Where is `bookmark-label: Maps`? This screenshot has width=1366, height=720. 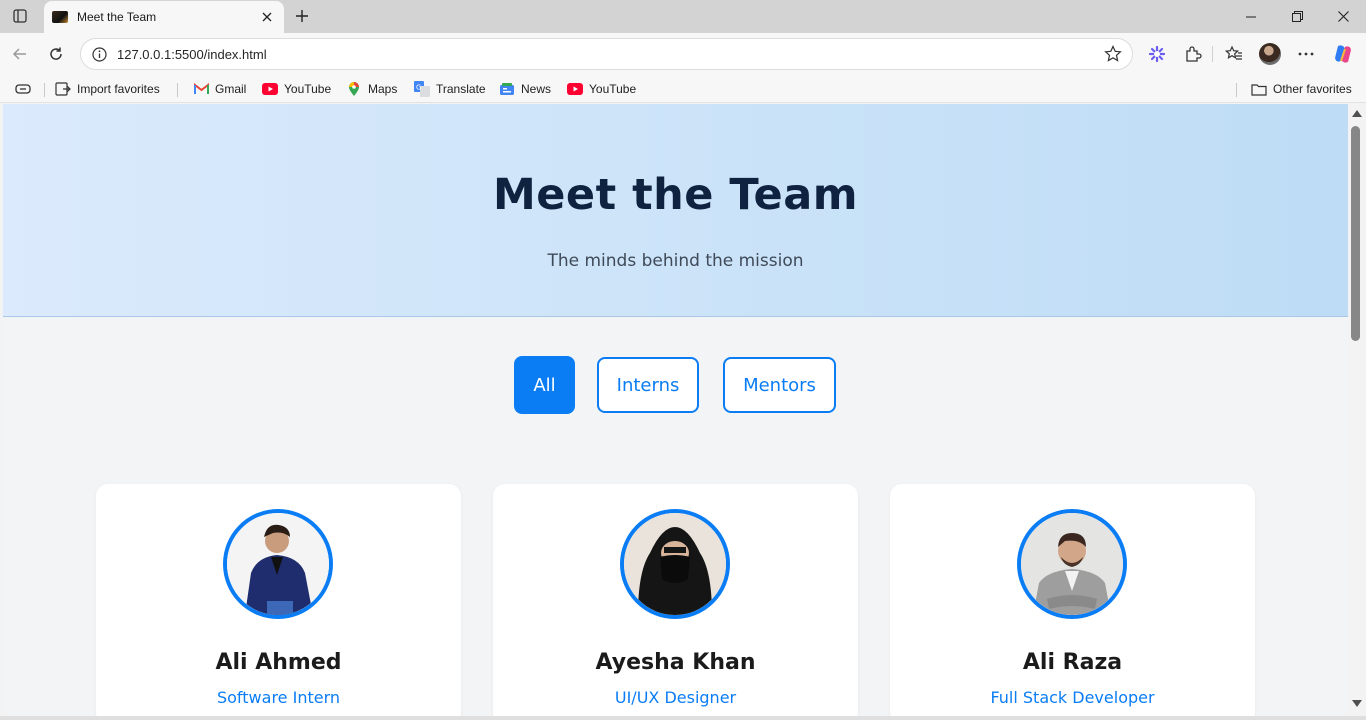
bookmark-label: Maps is located at coordinates (383, 89).